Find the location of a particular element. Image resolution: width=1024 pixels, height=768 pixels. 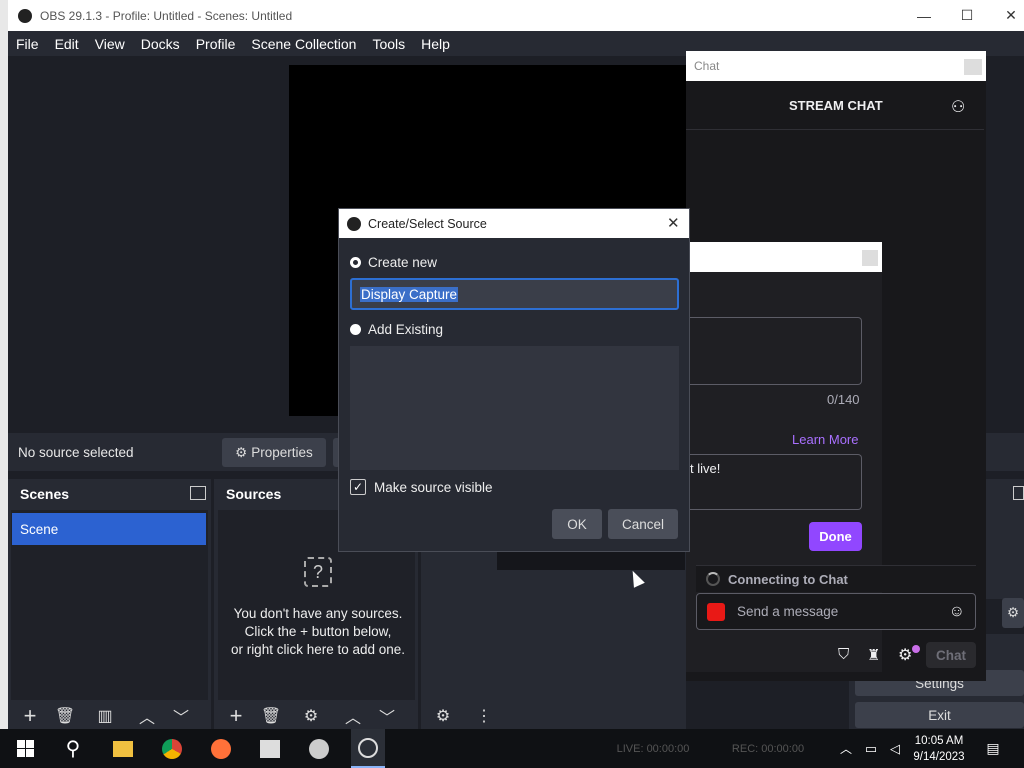

transitions-bar is located at coordinates (1005, 452).